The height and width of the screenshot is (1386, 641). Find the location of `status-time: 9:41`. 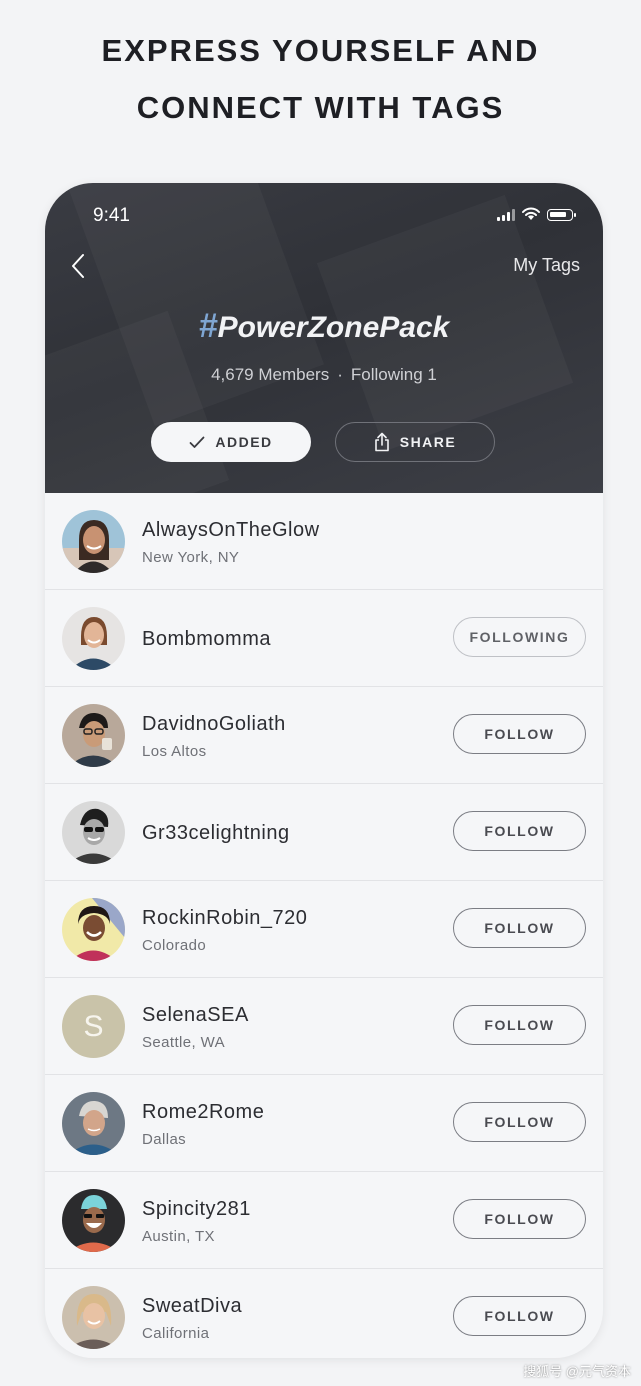

status-time: 9:41 is located at coordinates (111, 215).